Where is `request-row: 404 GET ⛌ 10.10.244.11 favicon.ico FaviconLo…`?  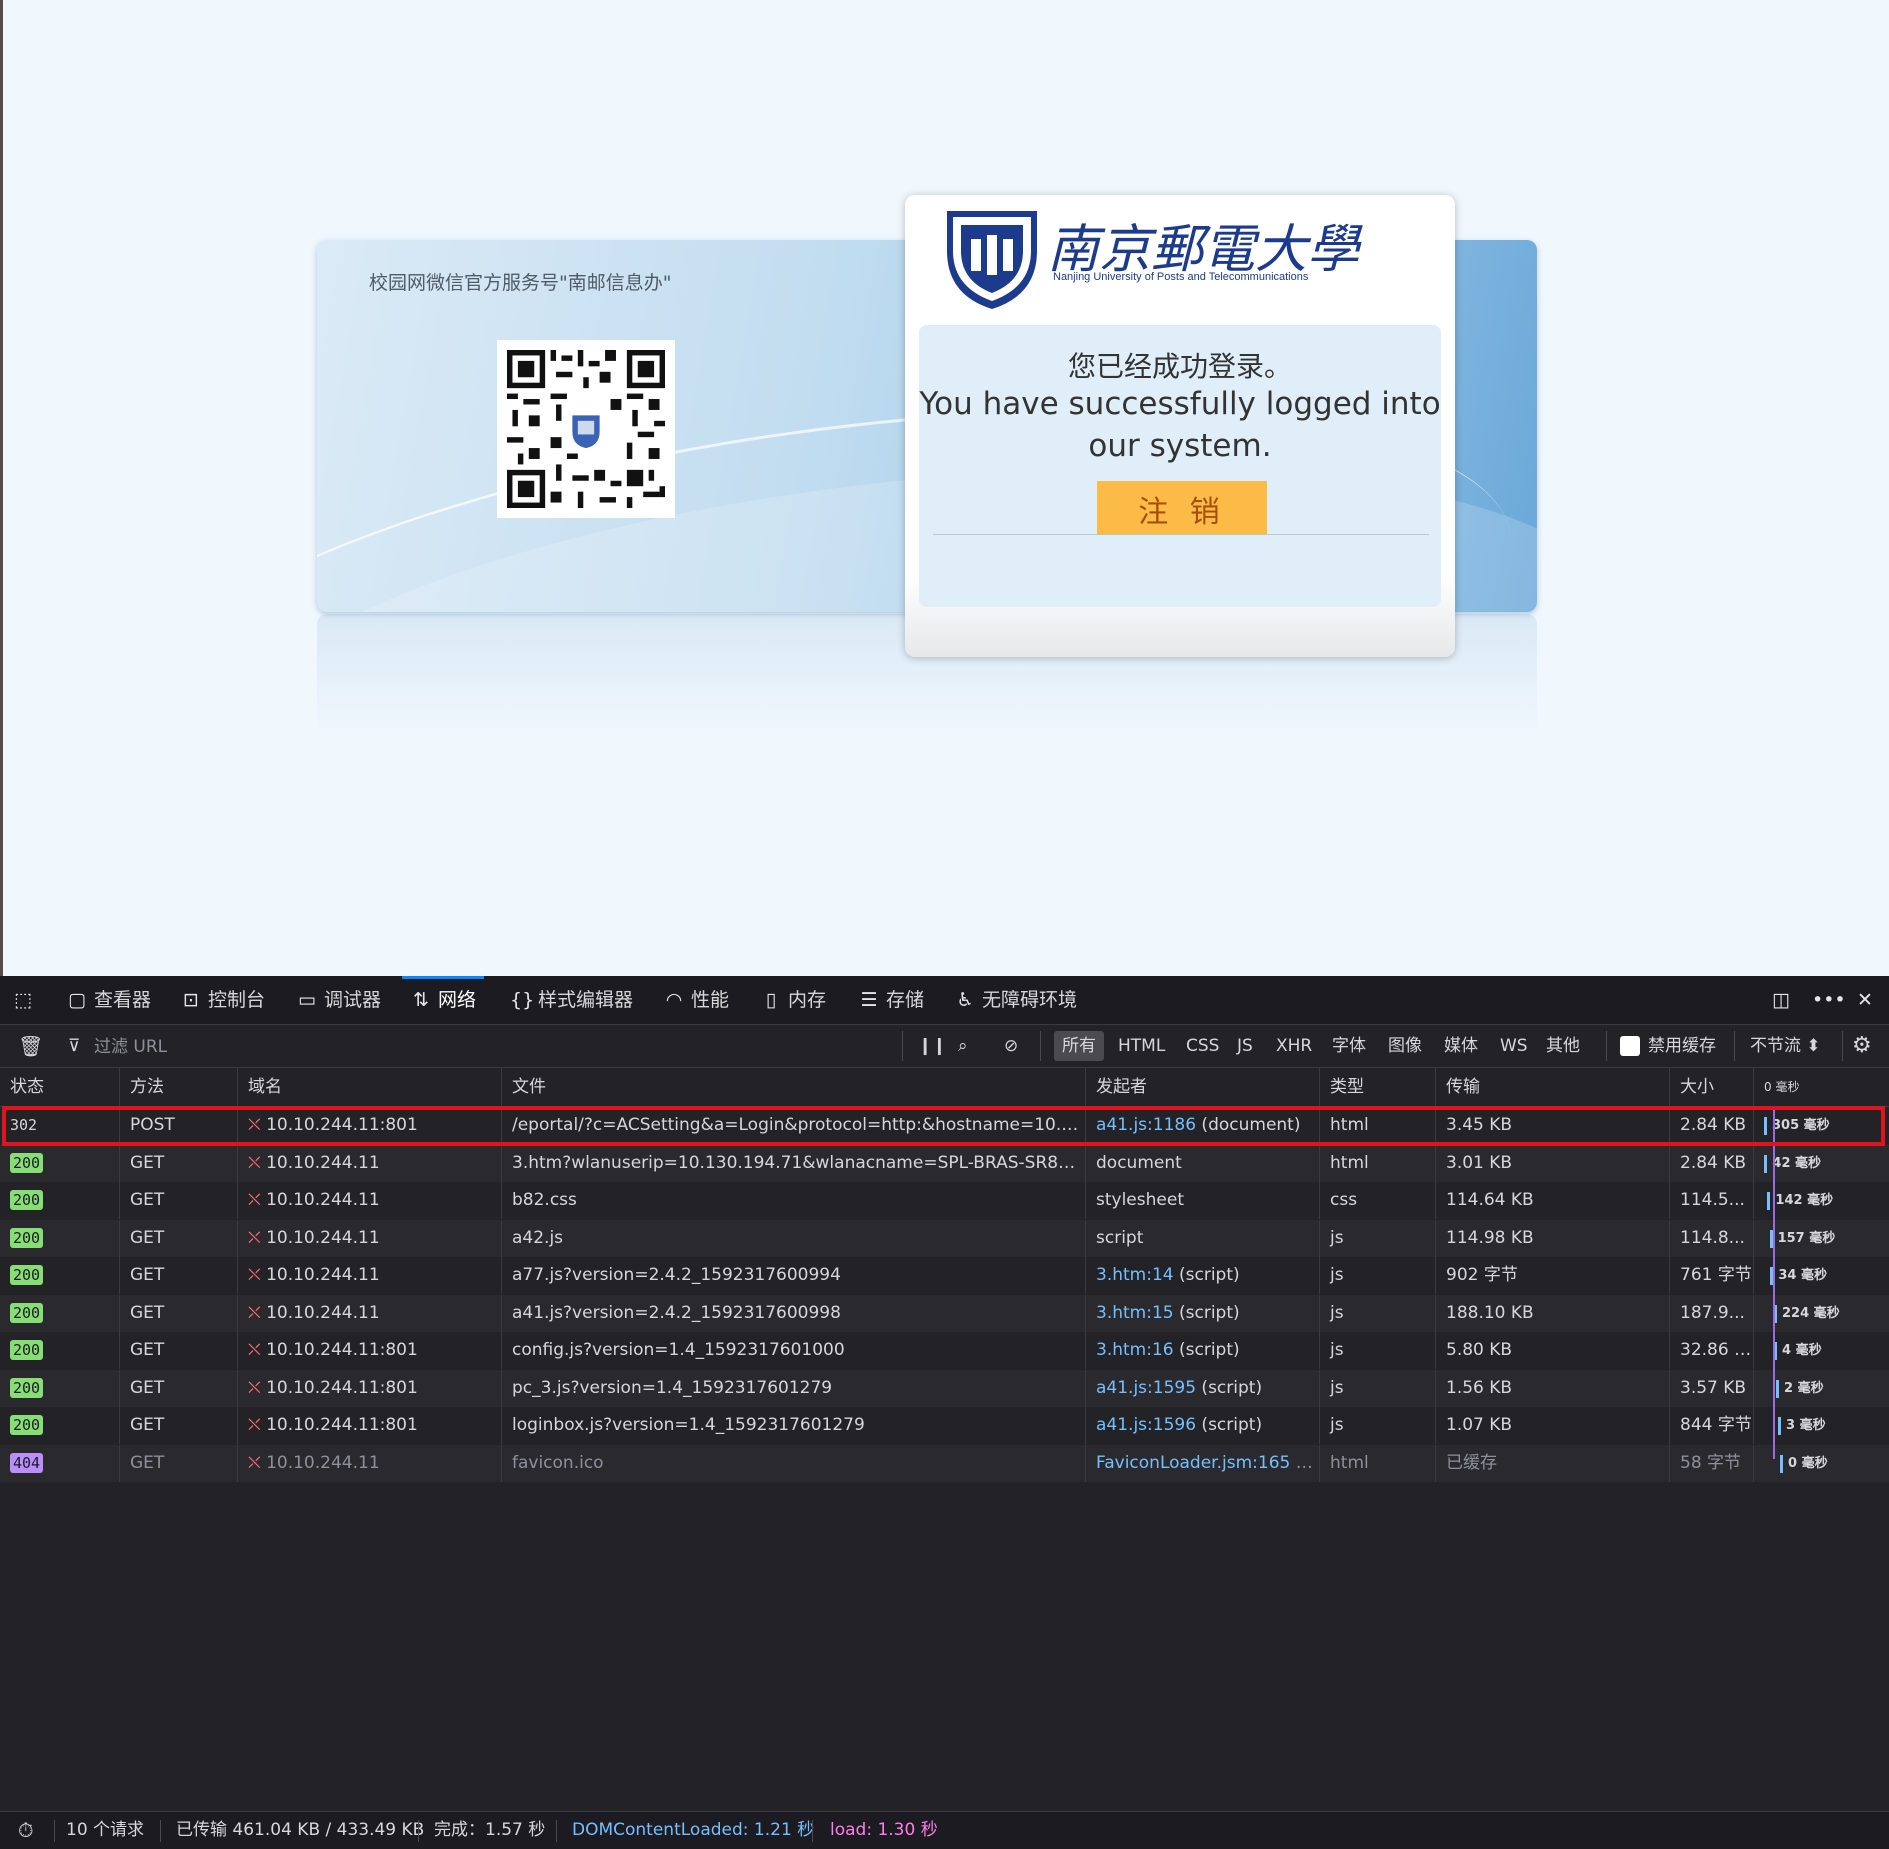
request-row: 404 GET ⛌ 10.10.244.11 favicon.ico FaviconLo… is located at coordinates (944, 1463).